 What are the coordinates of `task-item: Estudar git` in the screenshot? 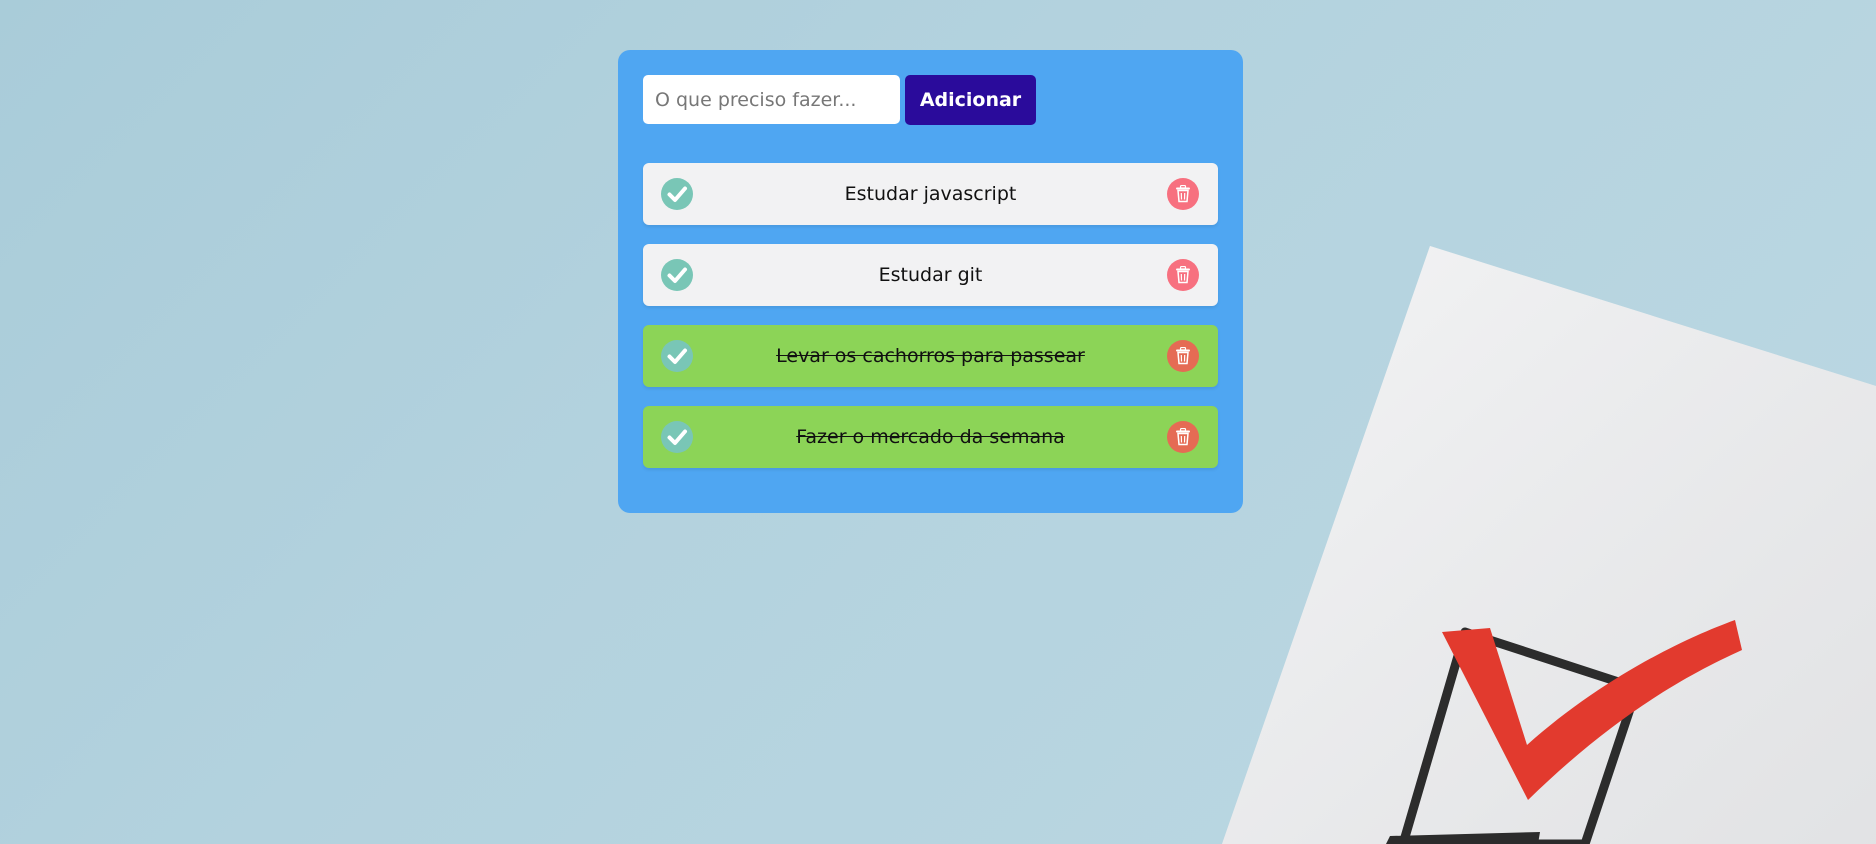 It's located at (930, 275).